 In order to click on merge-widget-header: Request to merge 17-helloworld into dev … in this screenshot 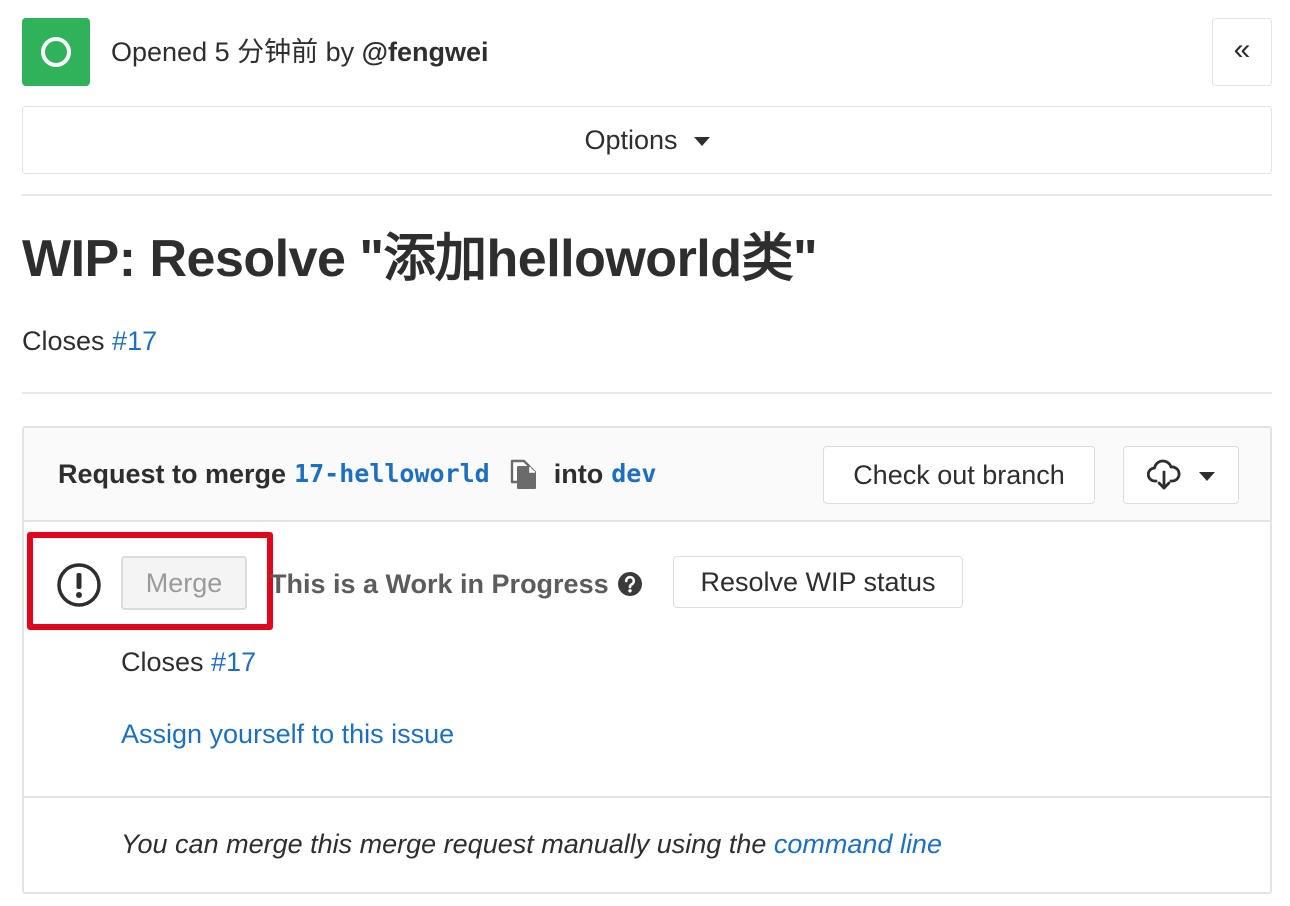, I will do `click(647, 475)`.